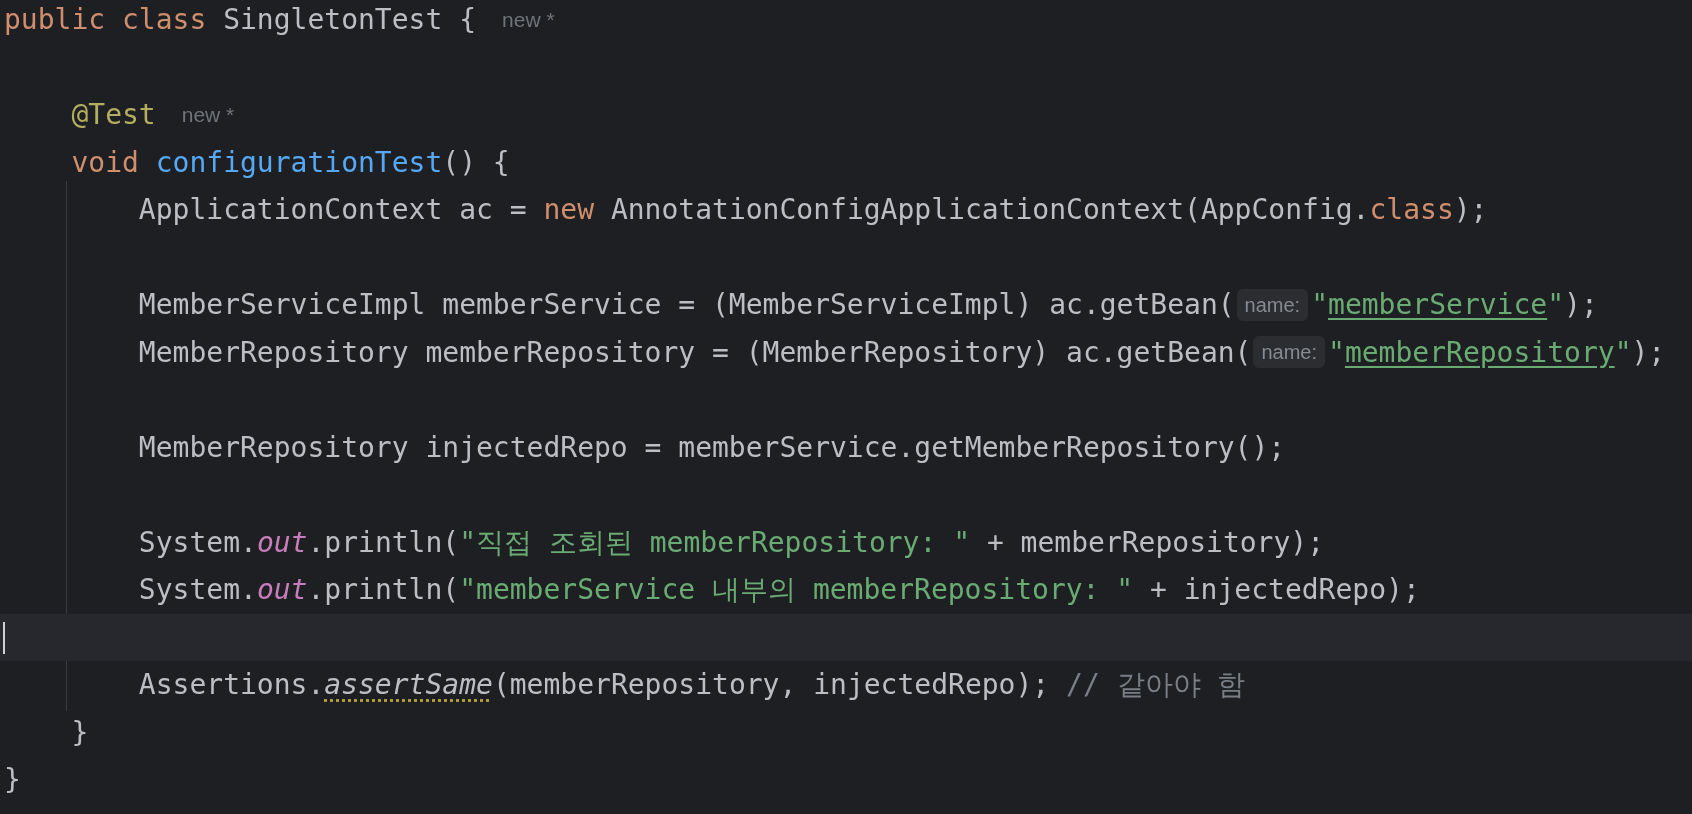  Describe the element at coordinates (569, 210) in the screenshot. I see `keyword-text: new` at that location.